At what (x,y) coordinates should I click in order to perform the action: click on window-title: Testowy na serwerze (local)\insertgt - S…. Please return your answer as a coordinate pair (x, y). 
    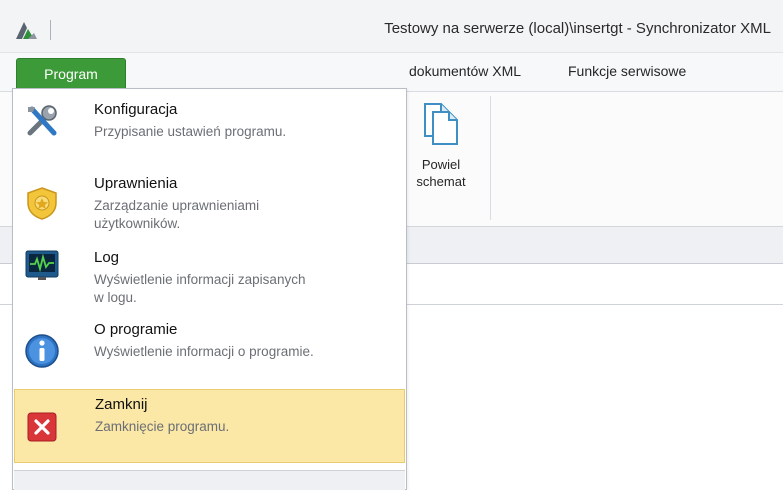
    Looking at the image, I should click on (577, 28).